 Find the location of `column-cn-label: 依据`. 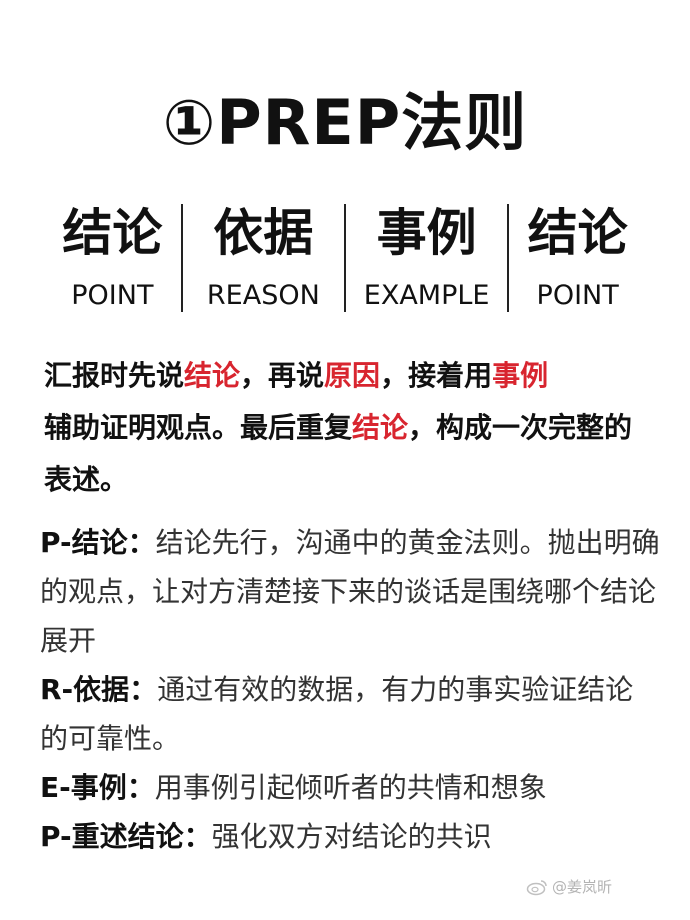

column-cn-label: 依据 is located at coordinates (263, 233).